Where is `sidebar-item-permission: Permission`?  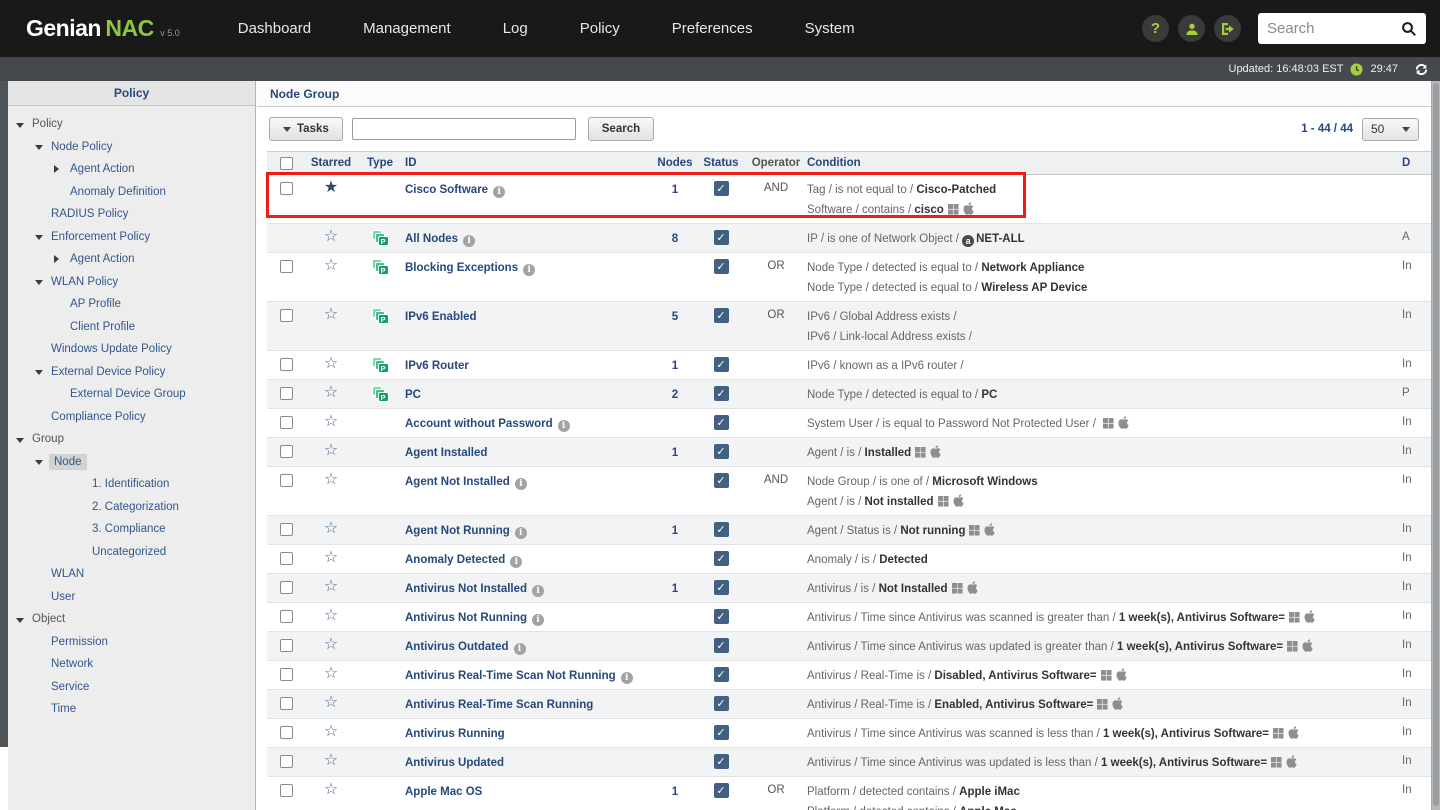
sidebar-item-permission: Permission is located at coordinates (131, 642).